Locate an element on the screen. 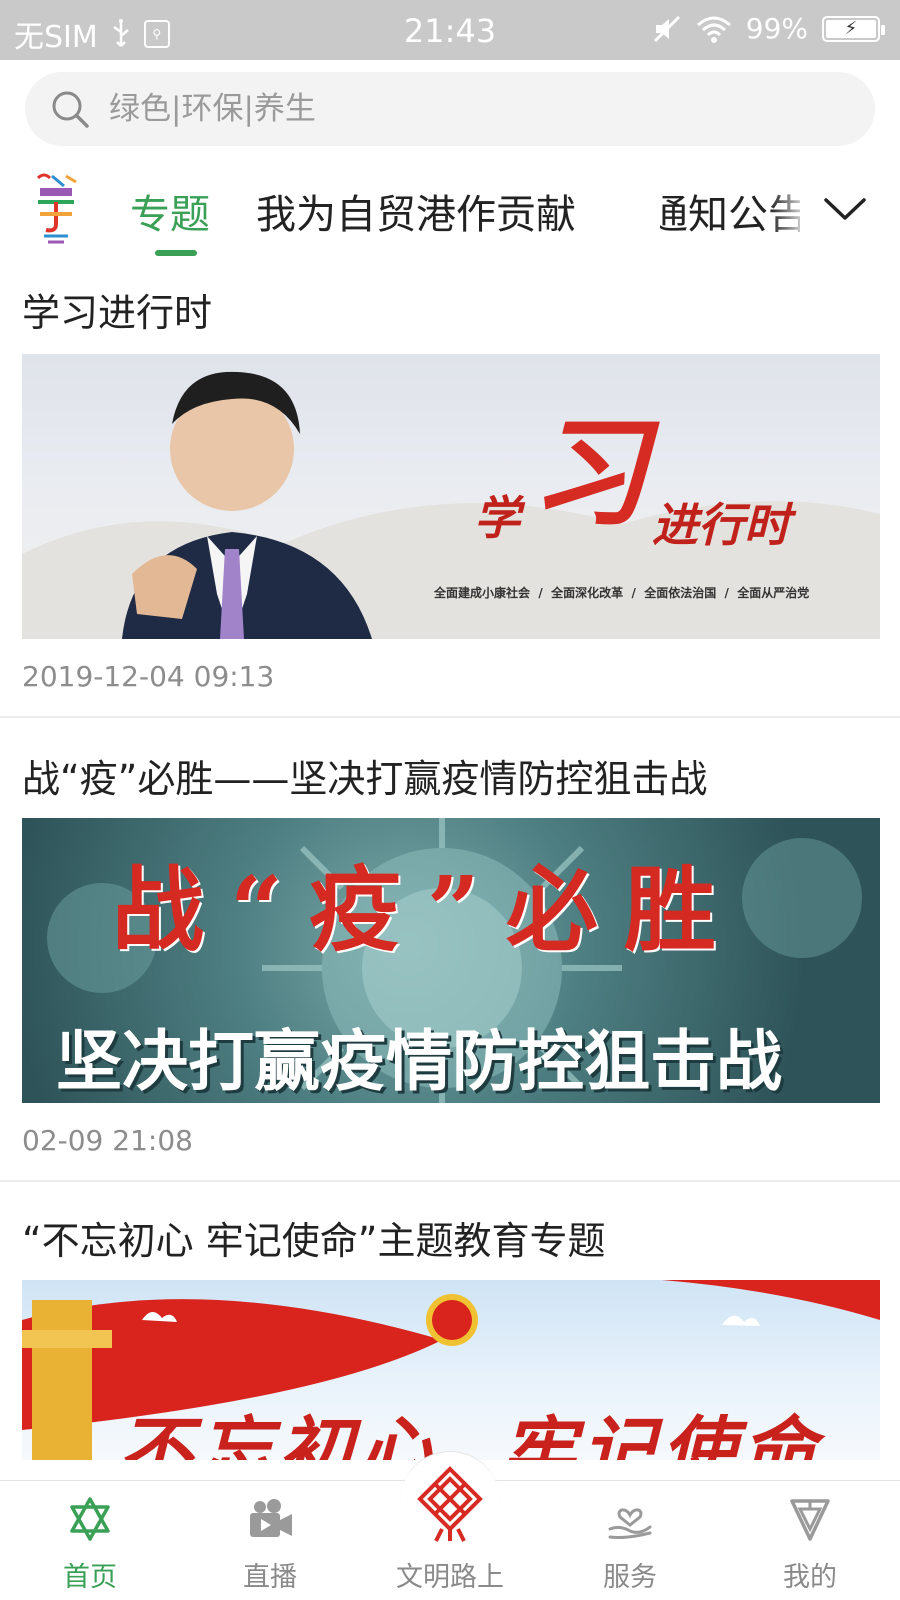 This screenshot has height=1600, width=900. nav-item-mine: 我的 is located at coordinates (810, 1540).